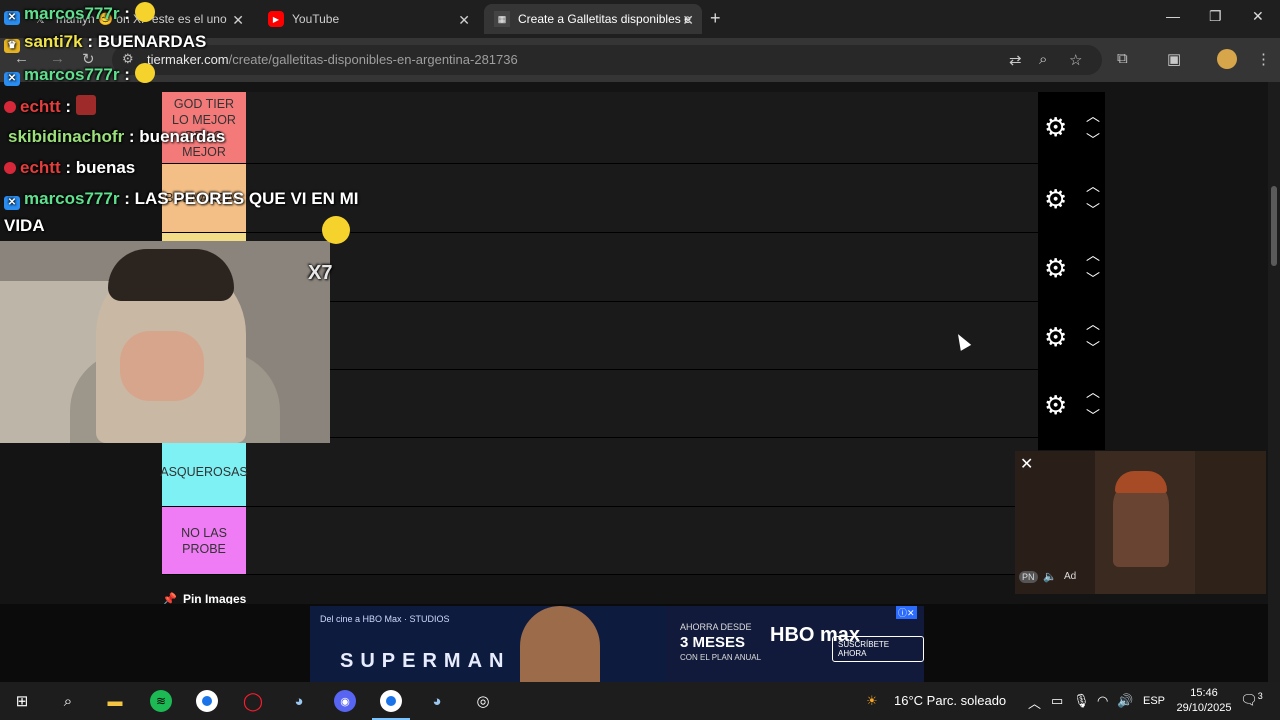 The height and width of the screenshot is (720, 1280). I want to click on zoom-icon: ⌕, so click(1043, 59).